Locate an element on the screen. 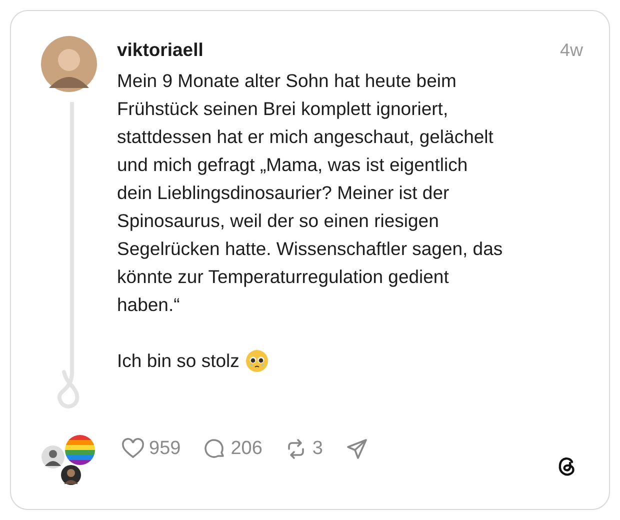  pleading-face-icon is located at coordinates (257, 361).